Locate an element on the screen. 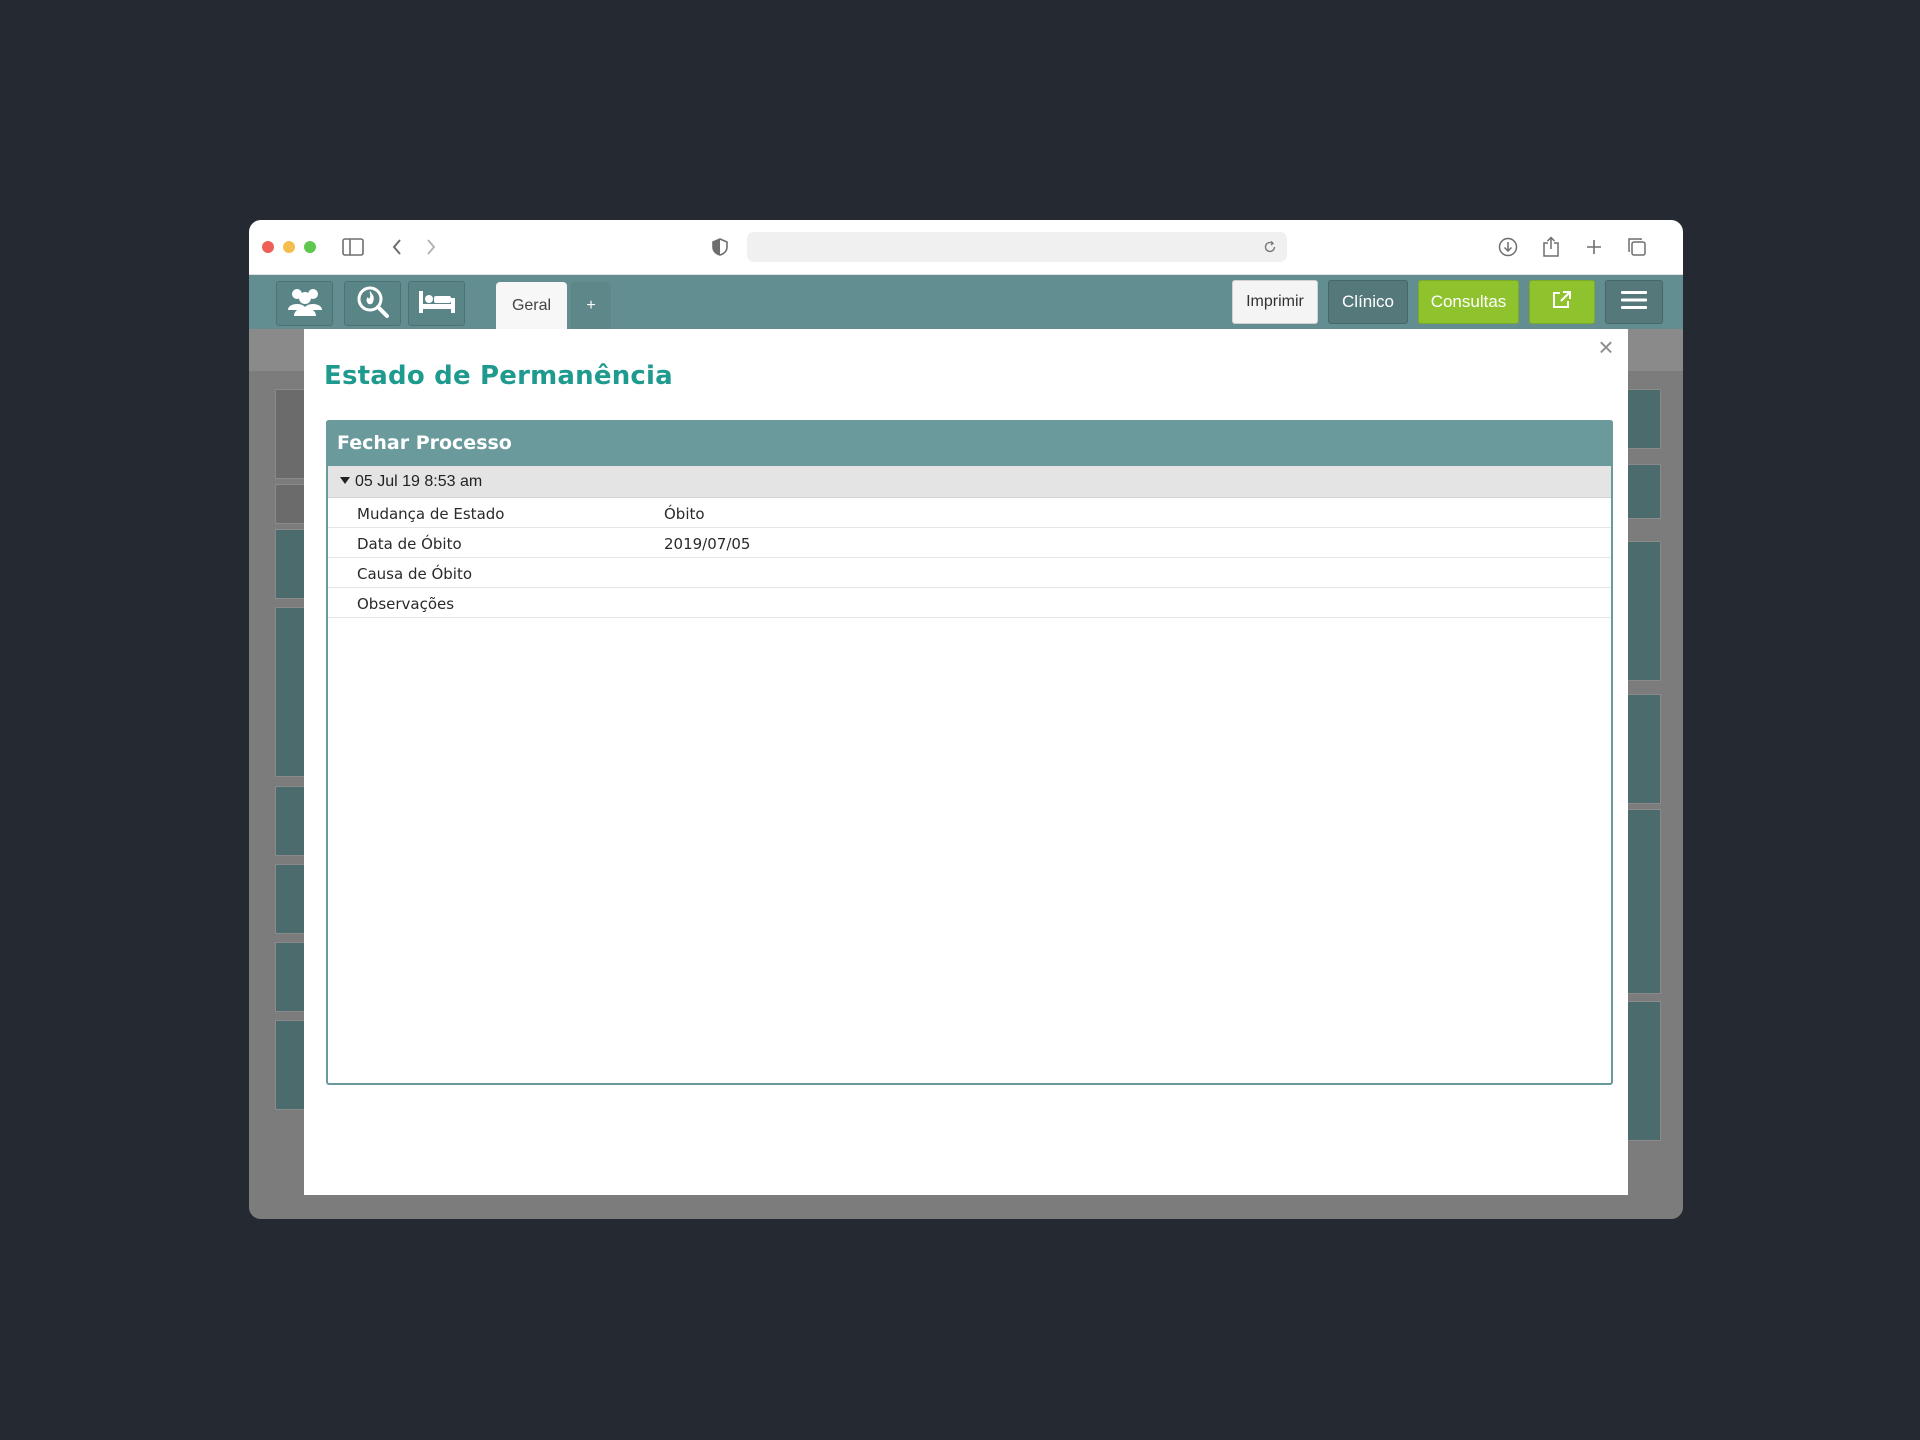  forward-icon is located at coordinates (431, 247).